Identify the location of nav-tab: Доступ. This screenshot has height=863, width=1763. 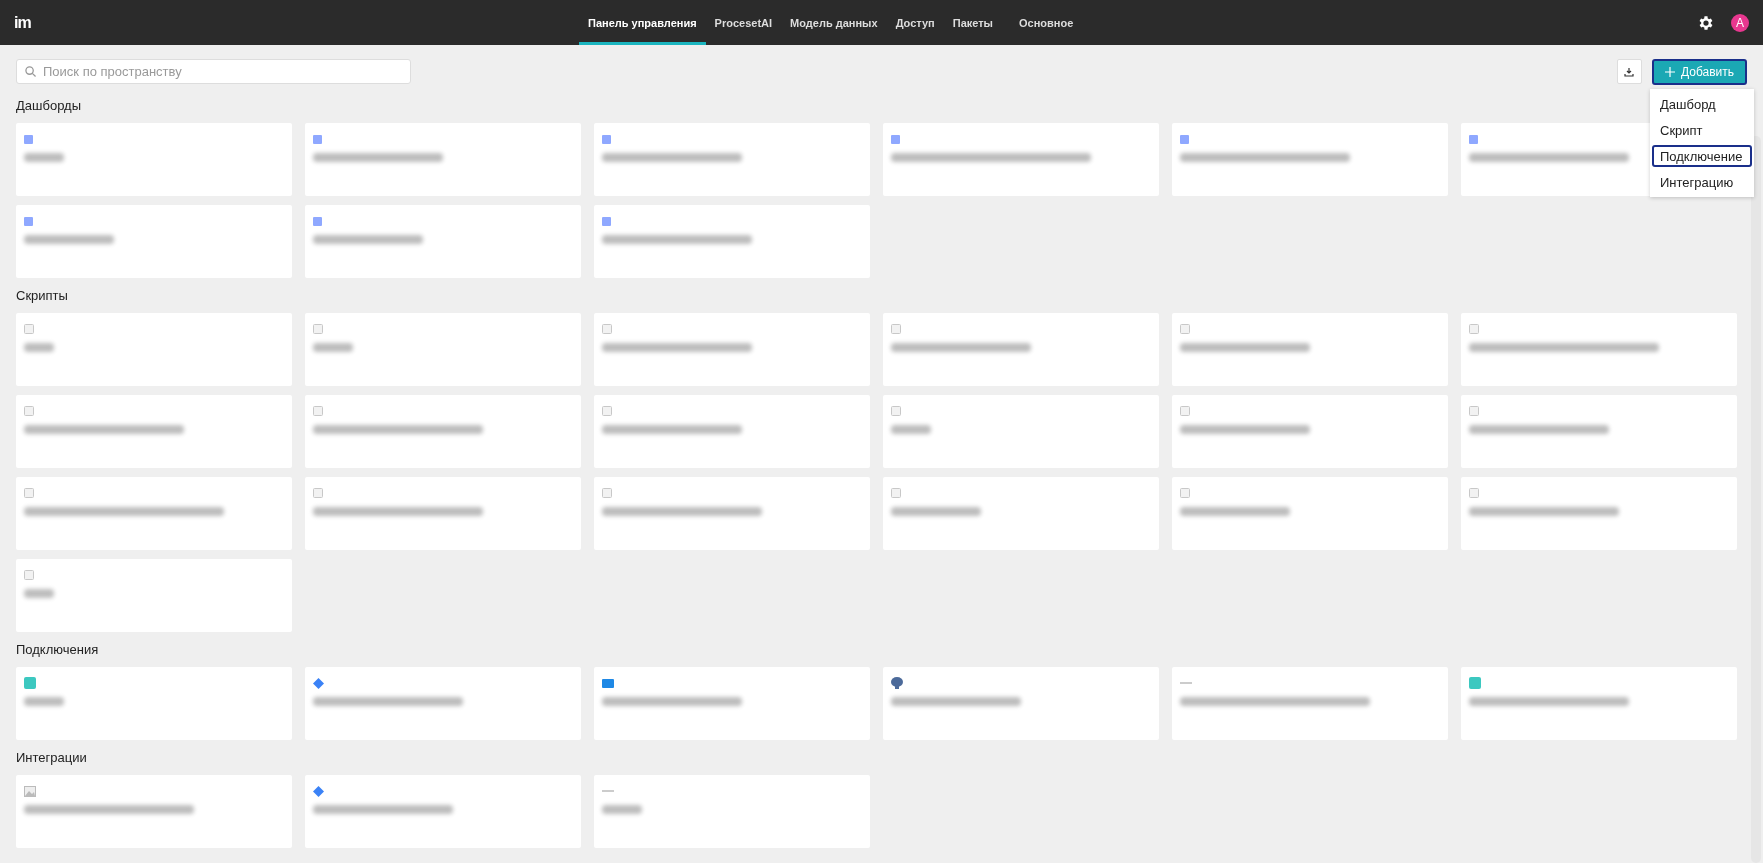
(915, 22).